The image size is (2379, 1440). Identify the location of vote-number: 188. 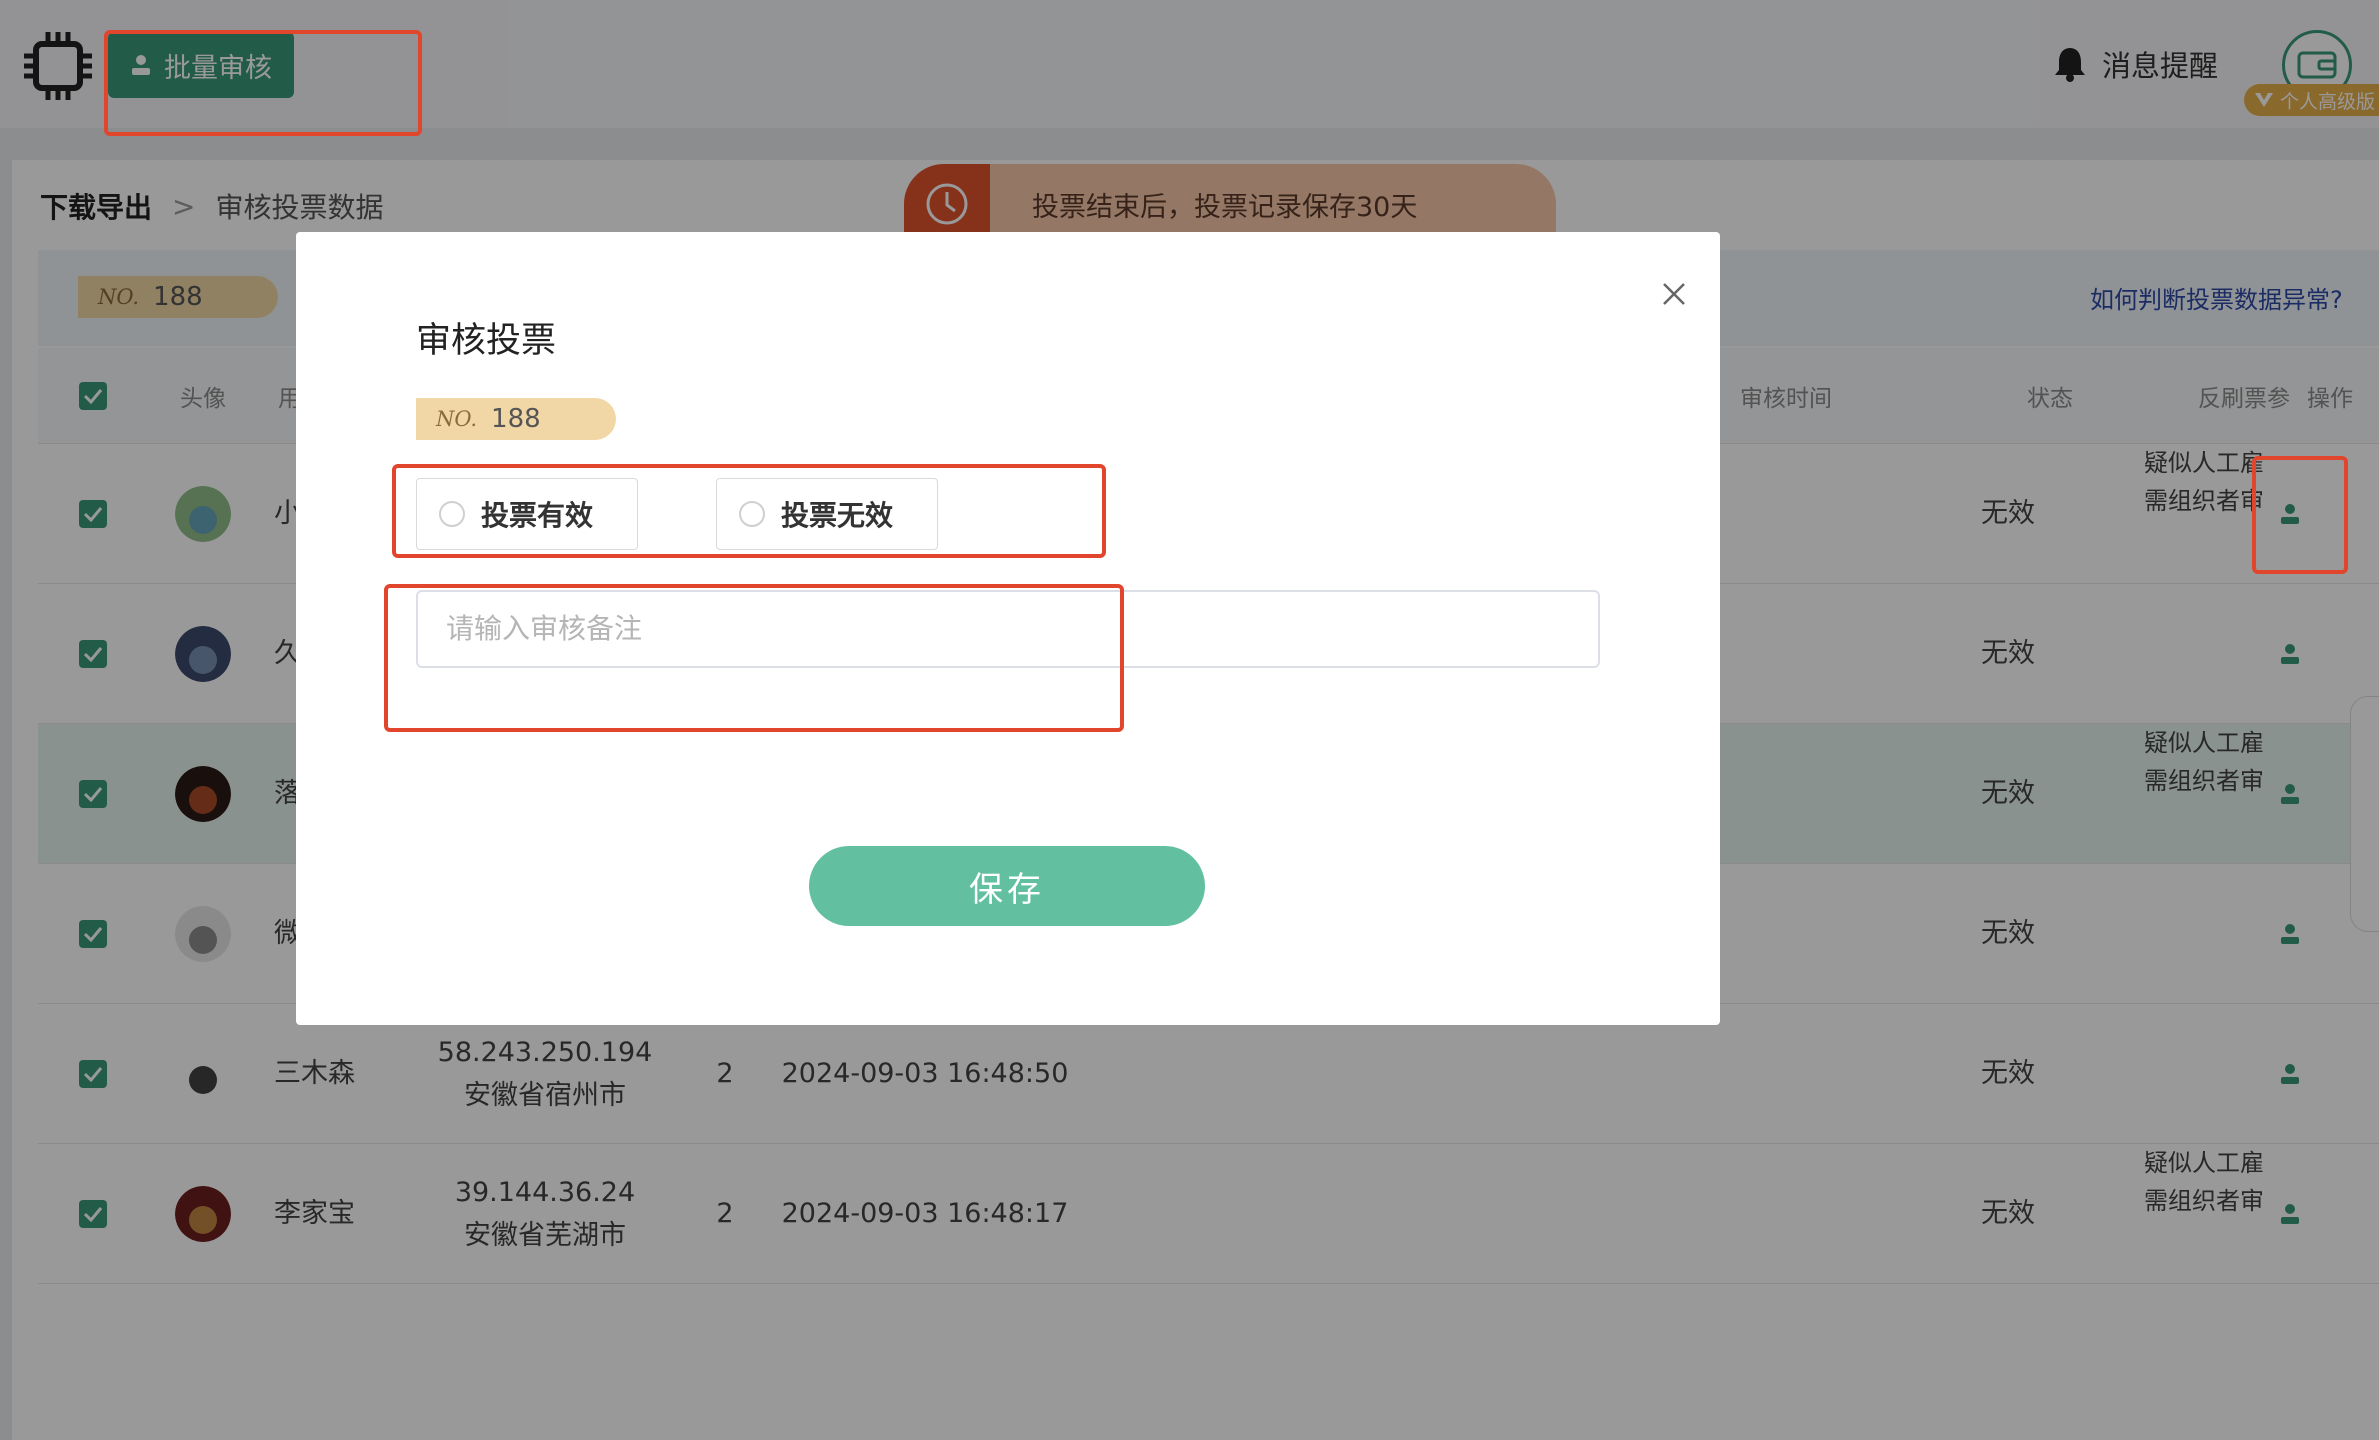
(516, 419).